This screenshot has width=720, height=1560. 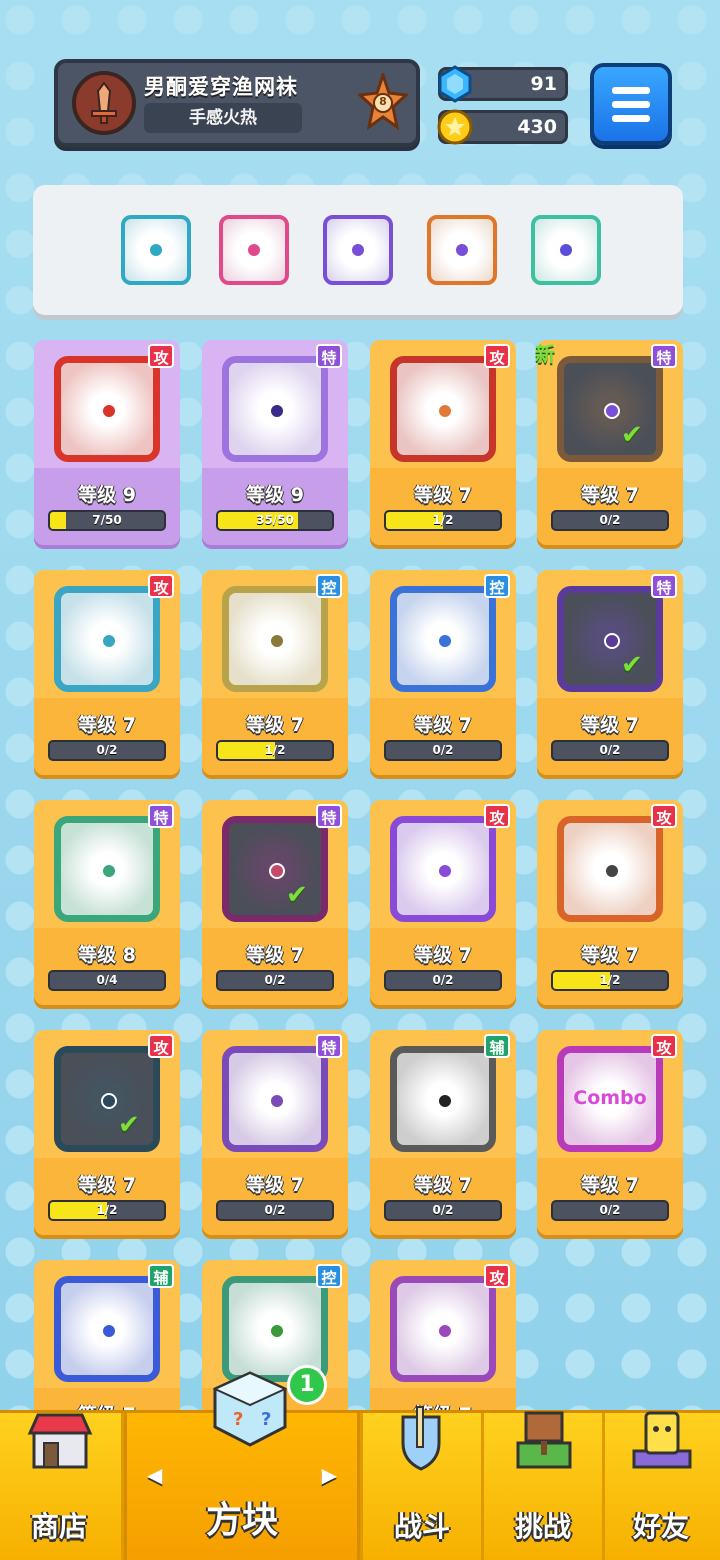 What do you see at coordinates (383, 102) in the screenshot?
I see `rank-badge: 8` at bounding box center [383, 102].